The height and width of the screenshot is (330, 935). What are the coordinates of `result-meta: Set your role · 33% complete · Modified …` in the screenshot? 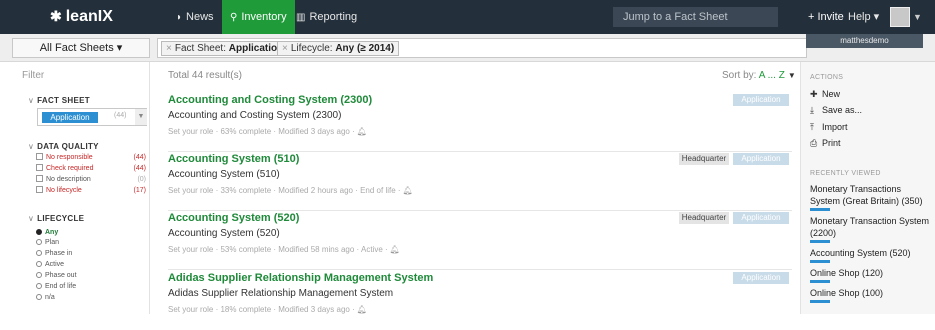 It's located at (290, 190).